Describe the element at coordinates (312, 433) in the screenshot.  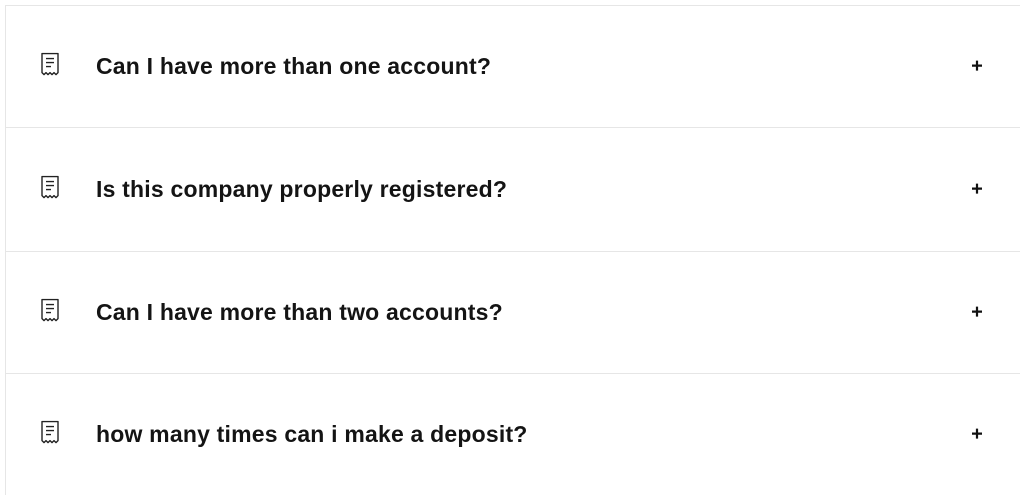
I see `faq-question: how many times can i make a deposit?` at that location.